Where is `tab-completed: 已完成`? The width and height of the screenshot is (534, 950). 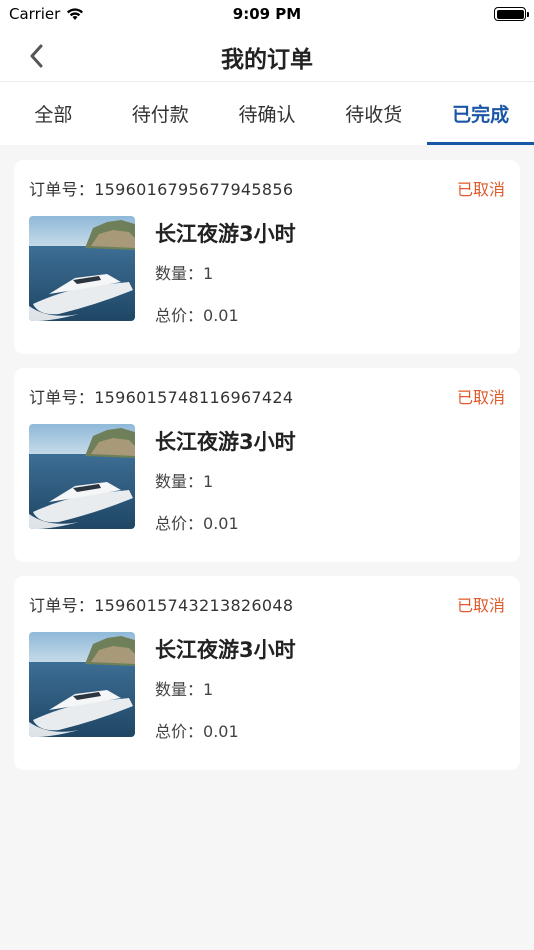
tab-completed: 已完成 is located at coordinates (480, 113).